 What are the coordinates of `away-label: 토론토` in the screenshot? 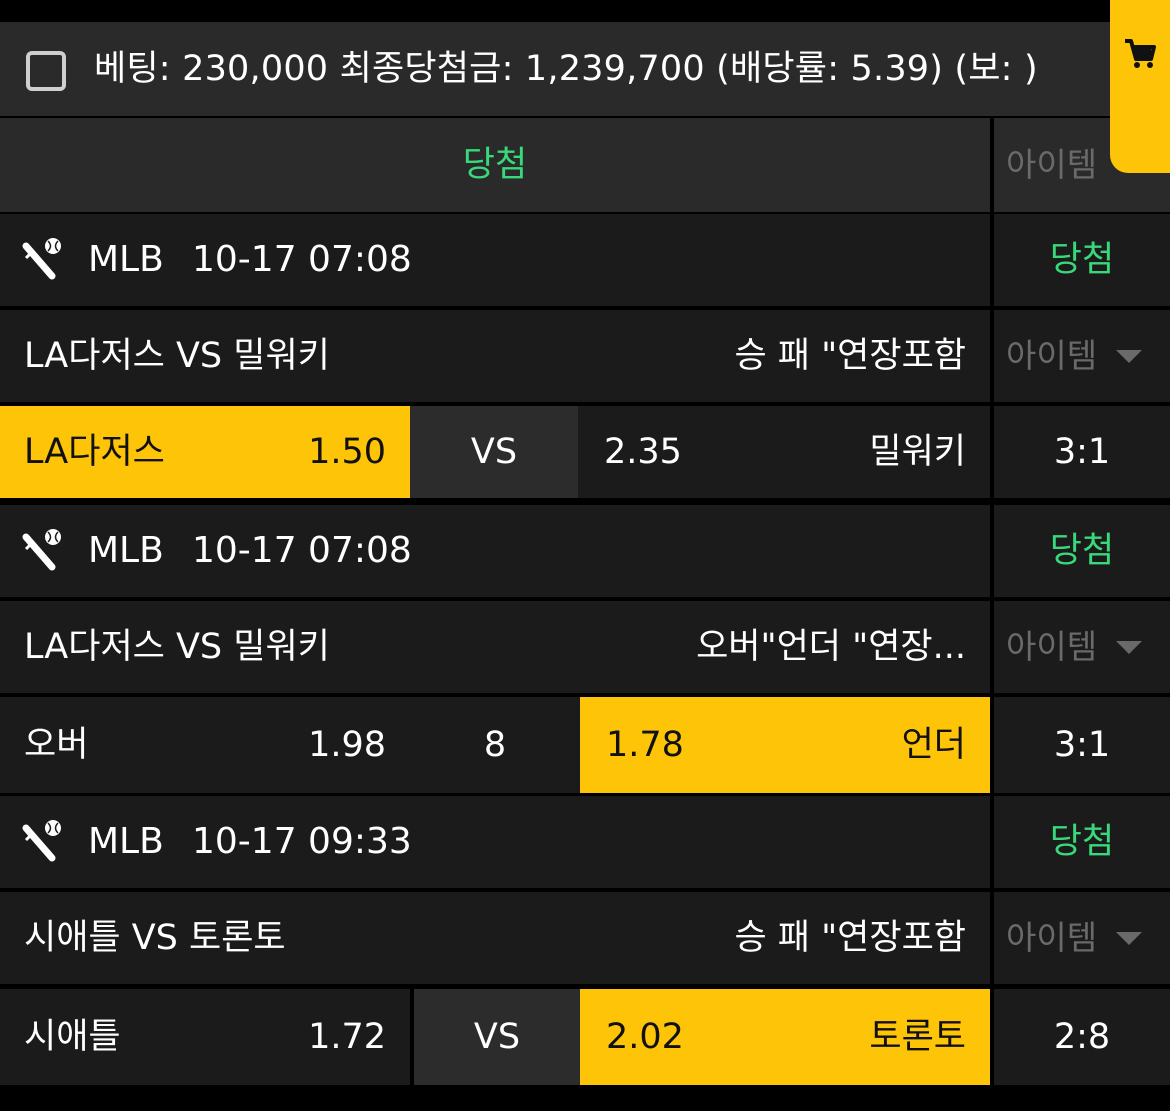 It's located at (917, 1037).